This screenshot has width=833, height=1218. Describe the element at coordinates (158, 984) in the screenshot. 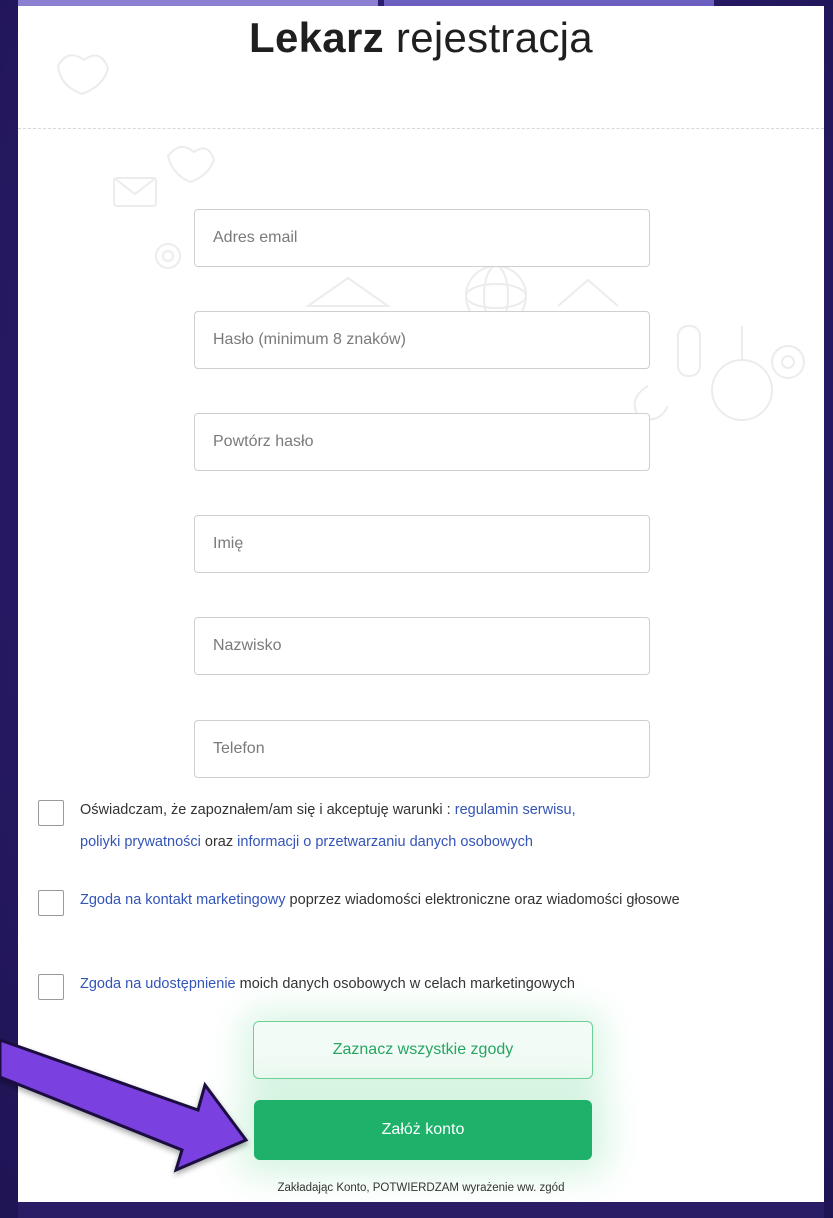

I see `sharing-consent-link: Zgoda na udostępnienie` at that location.